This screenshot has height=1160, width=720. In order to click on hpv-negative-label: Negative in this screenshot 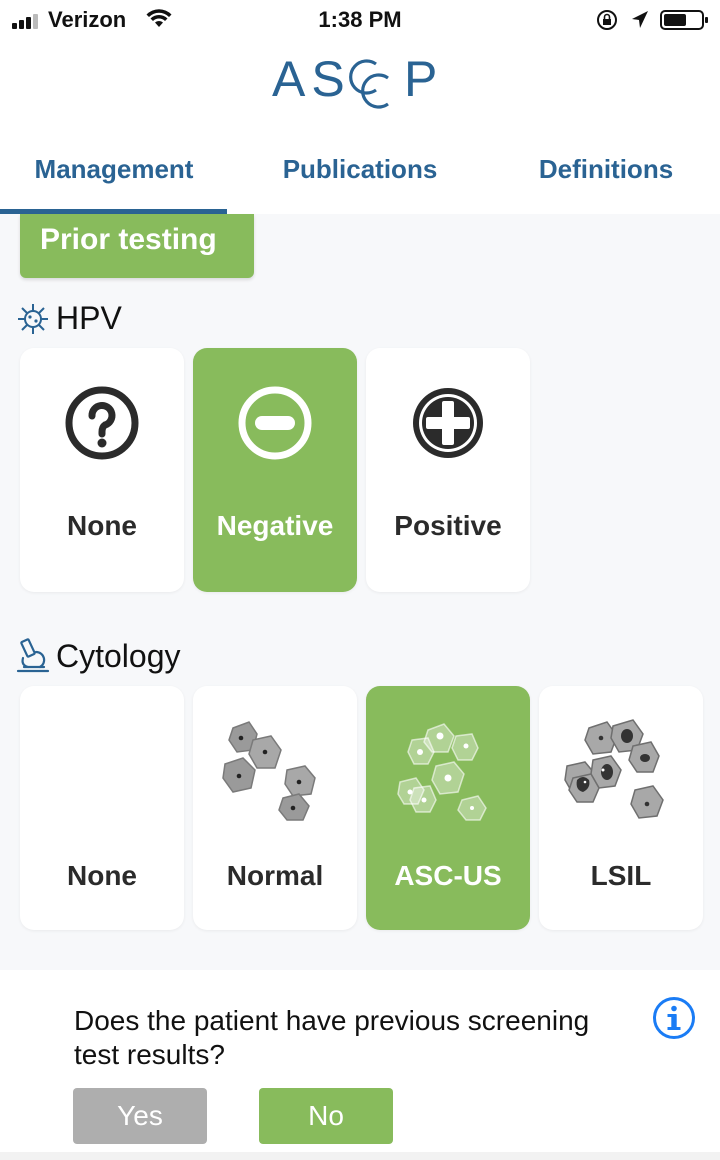, I will do `click(275, 525)`.